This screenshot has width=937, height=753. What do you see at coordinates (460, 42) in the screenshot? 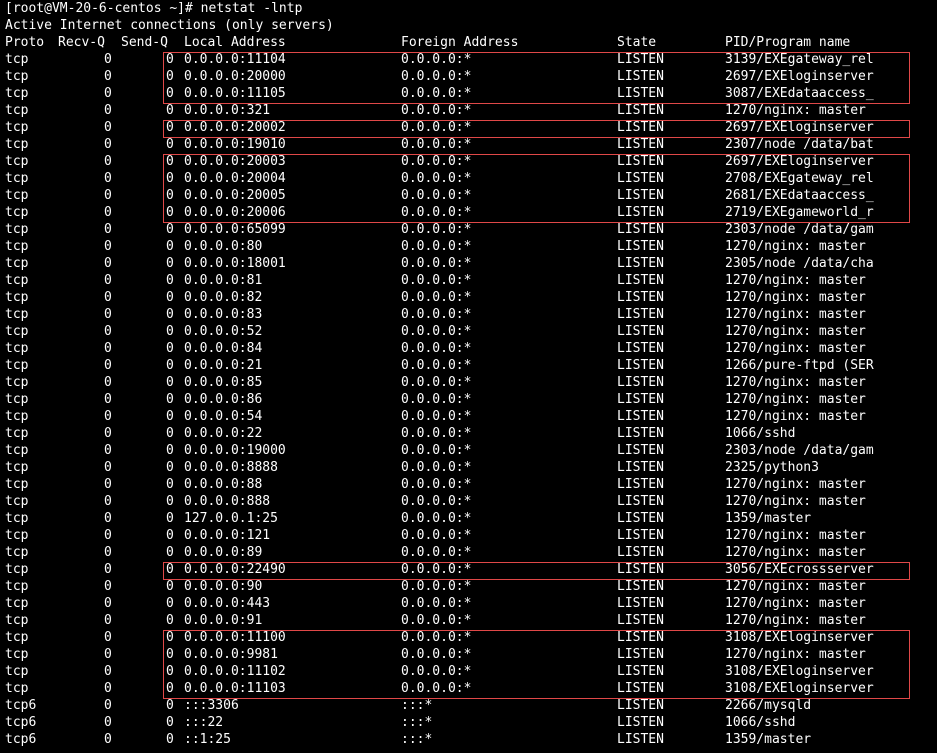
I see `header-foreign-address: Foreign Address` at bounding box center [460, 42].